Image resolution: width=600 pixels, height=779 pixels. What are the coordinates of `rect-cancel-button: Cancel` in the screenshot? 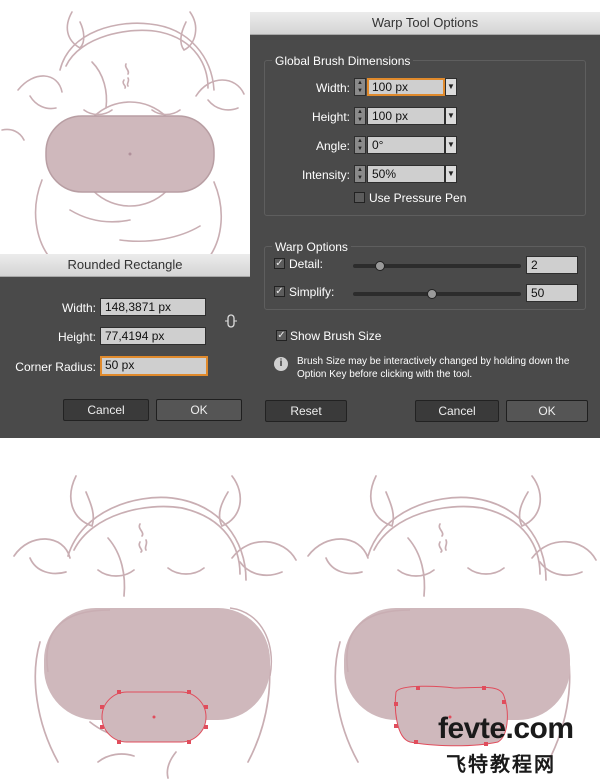 It's located at (106, 410).